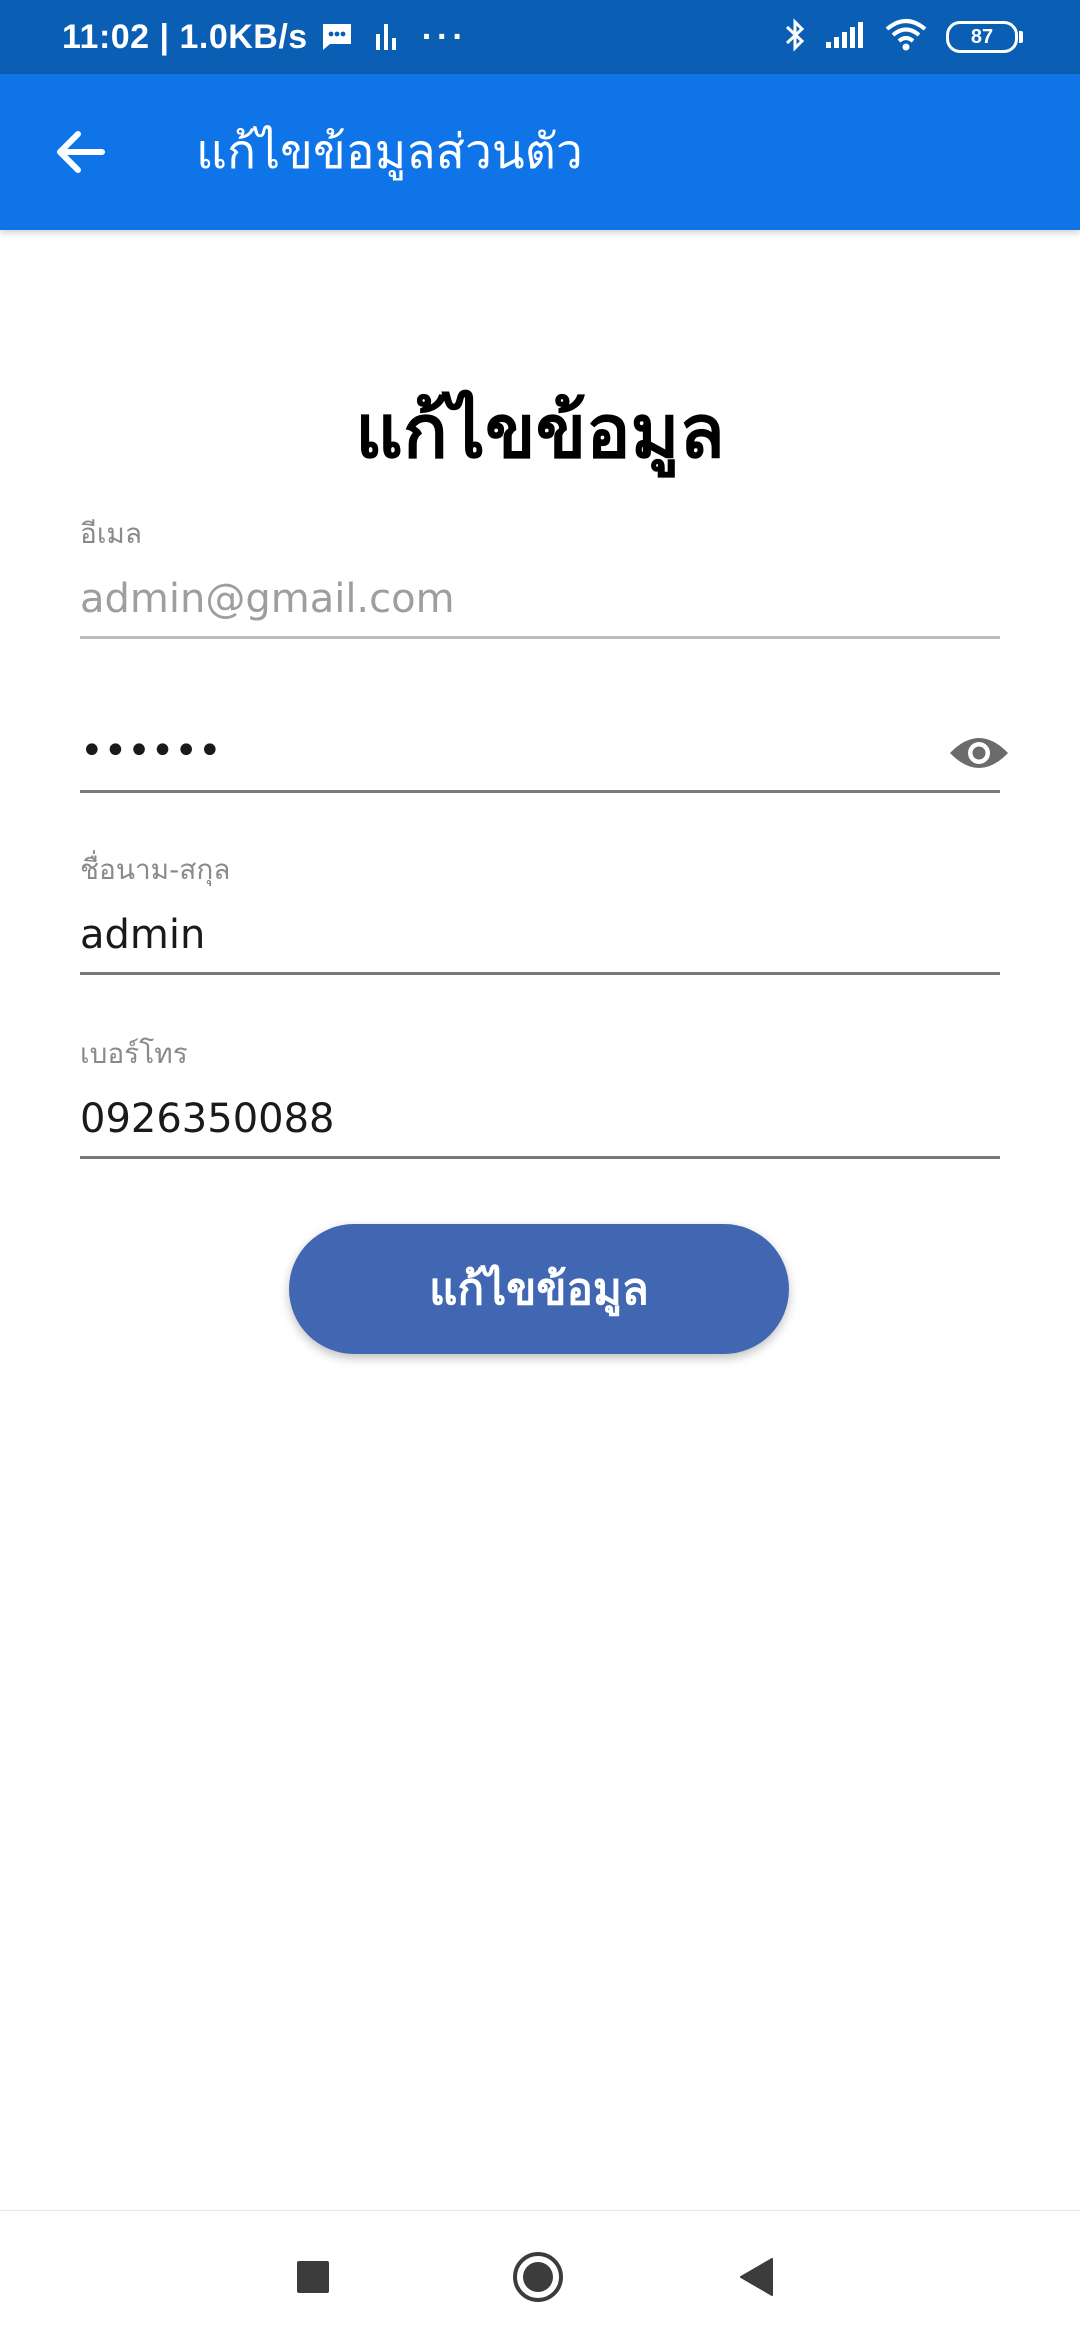  I want to click on recent-apps-button, so click(313, 2277).